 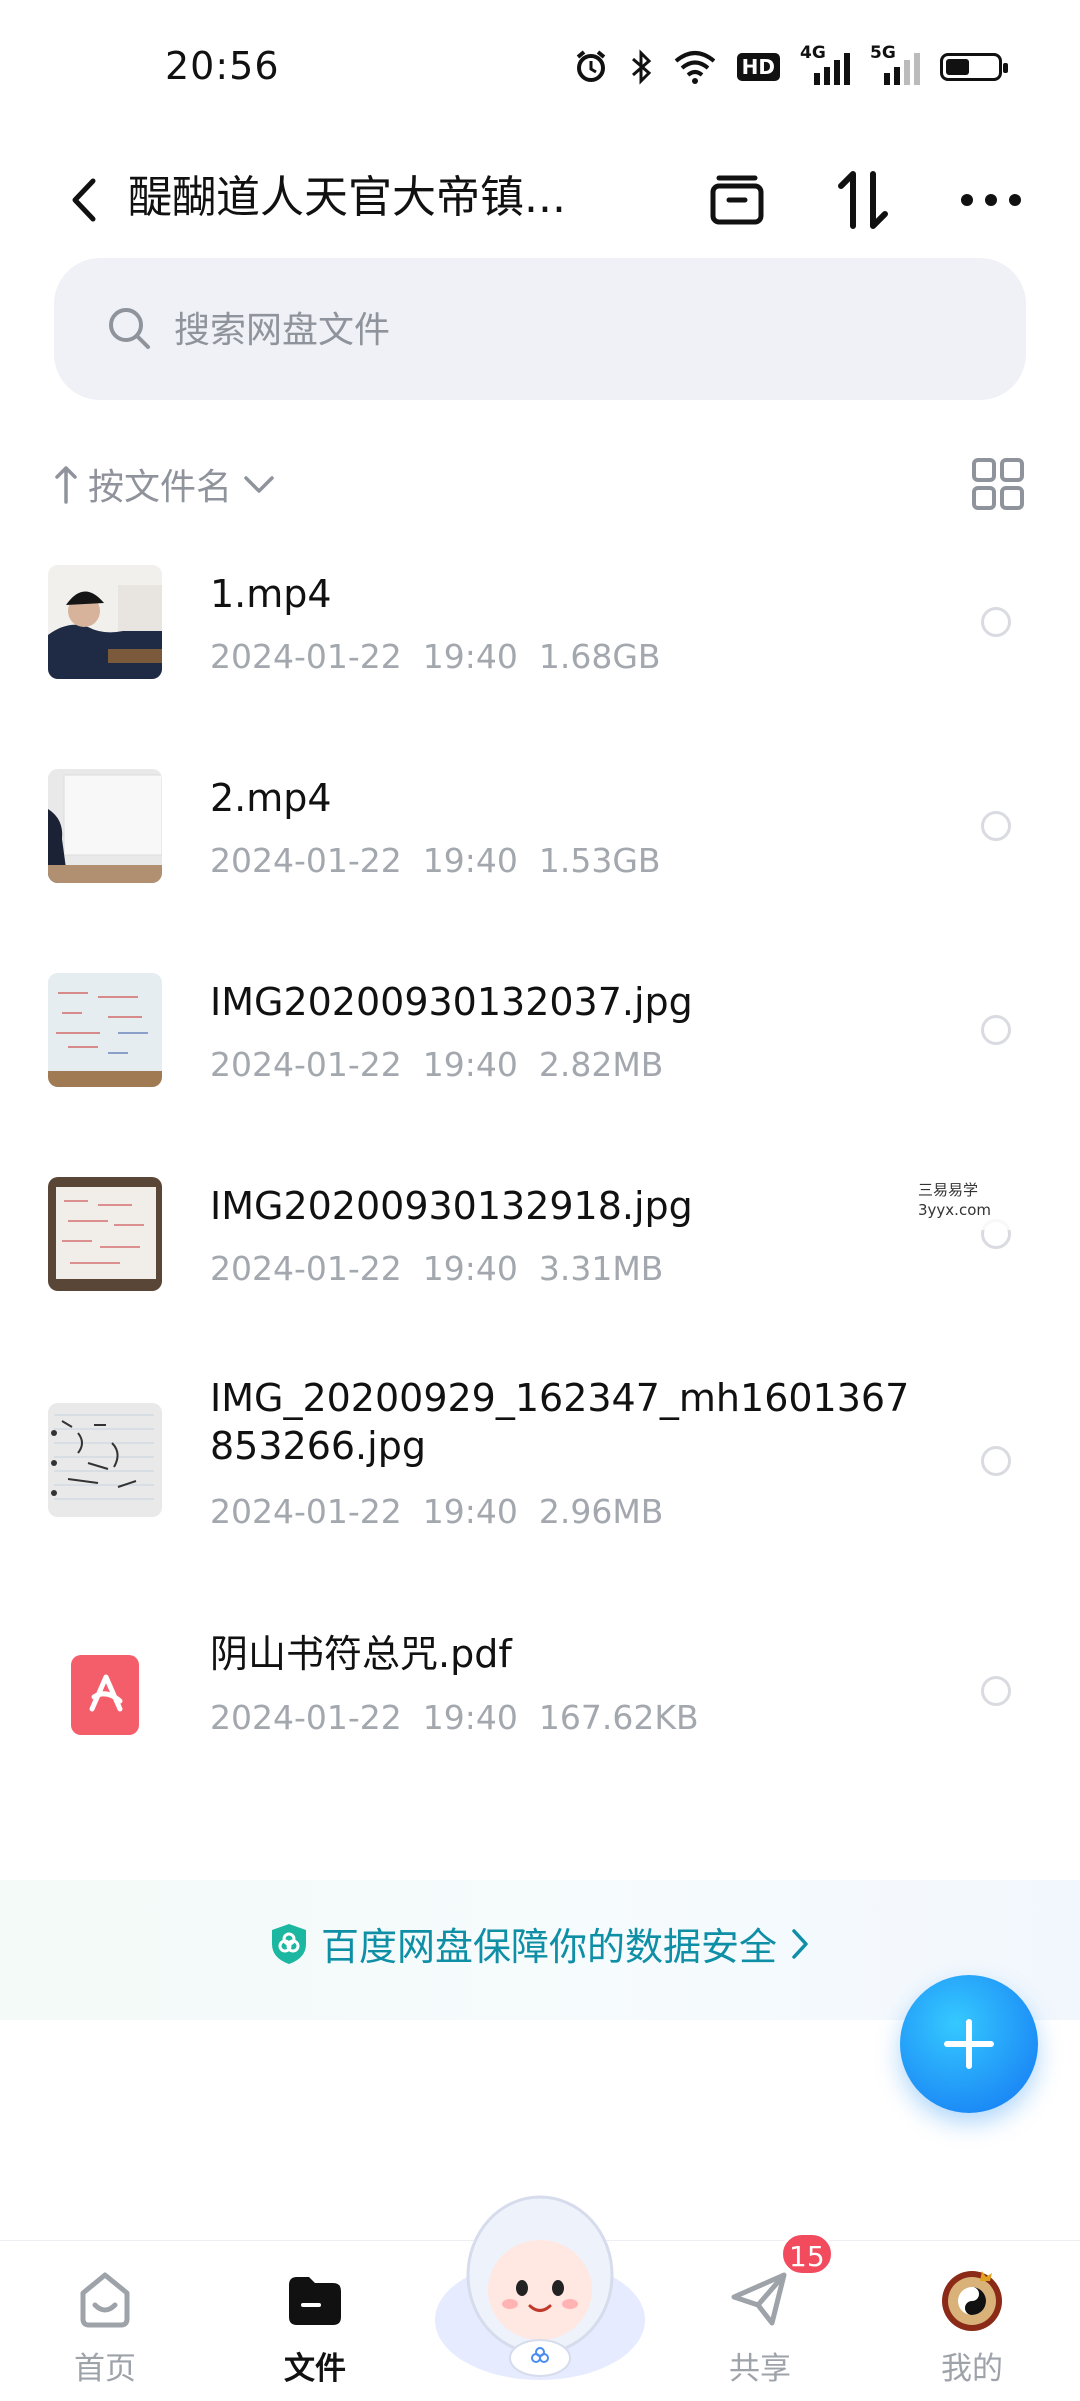 What do you see at coordinates (954, 1210) in the screenshot?
I see `watermark-line2: 3yyx.com` at bounding box center [954, 1210].